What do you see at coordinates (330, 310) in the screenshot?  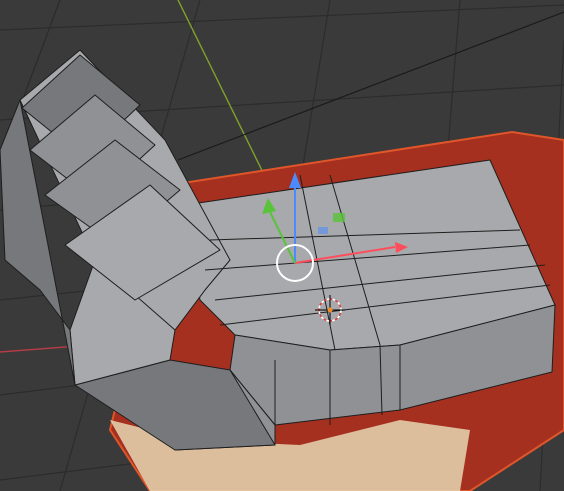 I see `object-origin-icon` at bounding box center [330, 310].